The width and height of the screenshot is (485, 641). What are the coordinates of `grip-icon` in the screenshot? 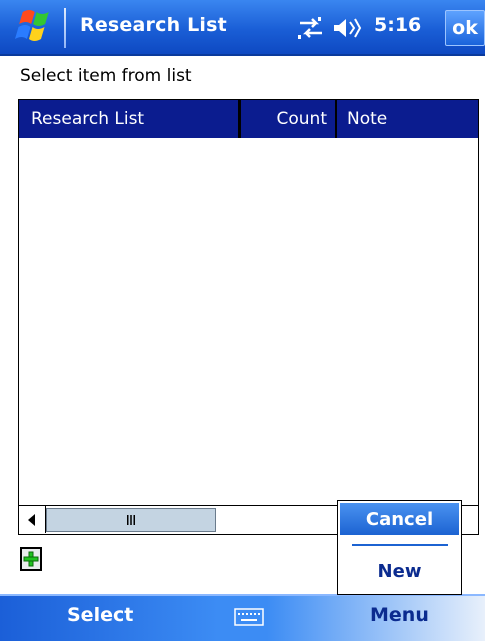 It's located at (131, 520).